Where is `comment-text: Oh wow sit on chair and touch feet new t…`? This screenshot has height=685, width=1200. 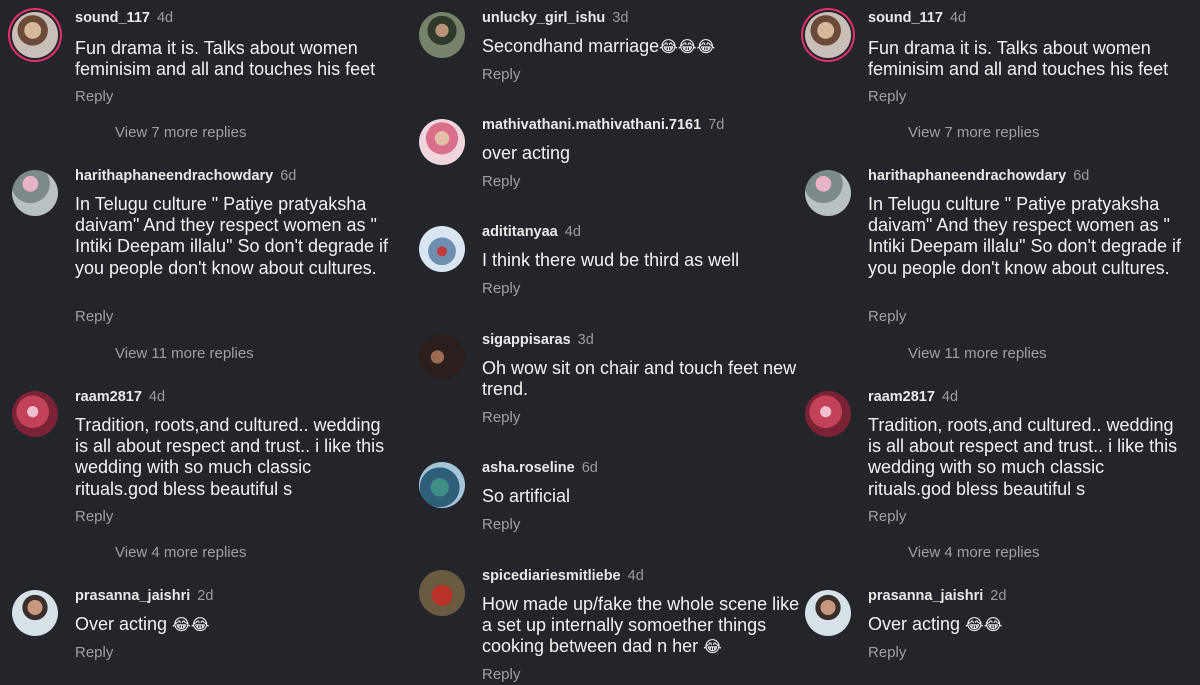 comment-text: Oh wow sit on chair and touch feet new t… is located at coordinates (639, 379).